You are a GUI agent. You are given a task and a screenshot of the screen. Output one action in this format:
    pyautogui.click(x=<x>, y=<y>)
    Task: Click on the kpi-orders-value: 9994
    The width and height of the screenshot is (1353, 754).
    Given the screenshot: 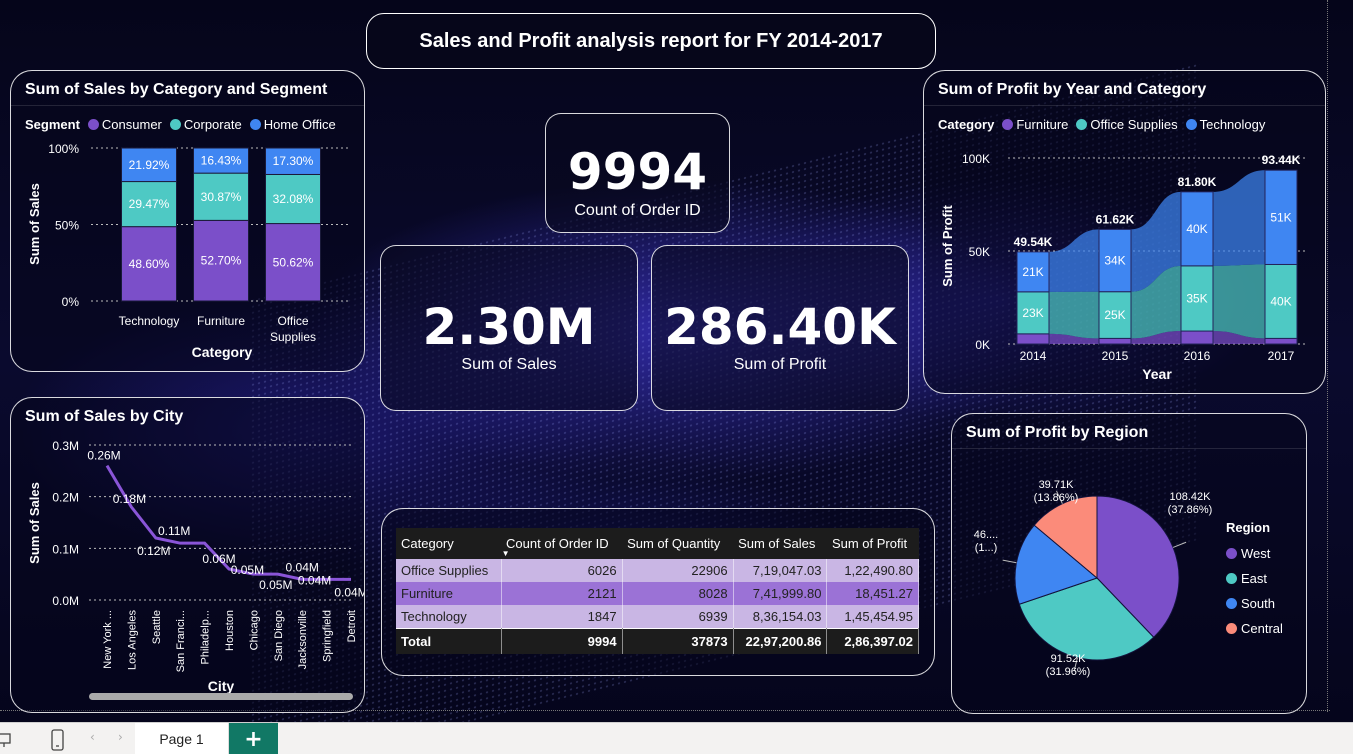 What is the action you would take?
    pyautogui.click(x=637, y=172)
    